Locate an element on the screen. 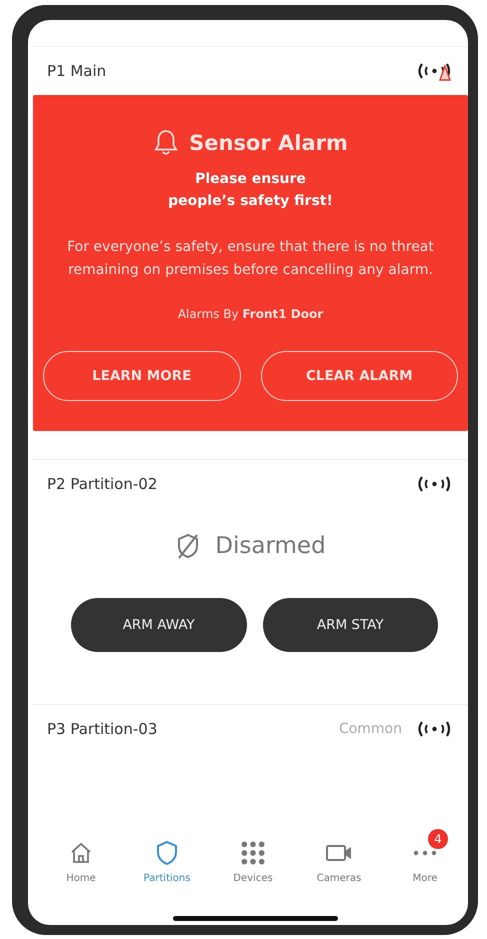 The image size is (487, 939). arm-button: ARM STAY is located at coordinates (350, 625).